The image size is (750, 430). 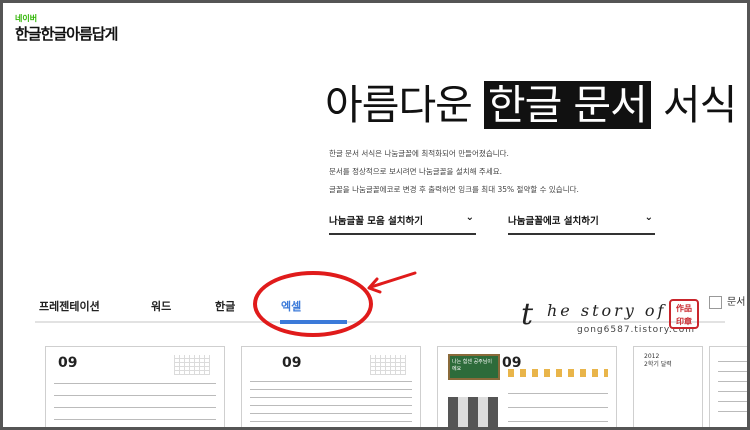 What do you see at coordinates (225, 306) in the screenshot?
I see `tab-hangul: 한글` at bounding box center [225, 306].